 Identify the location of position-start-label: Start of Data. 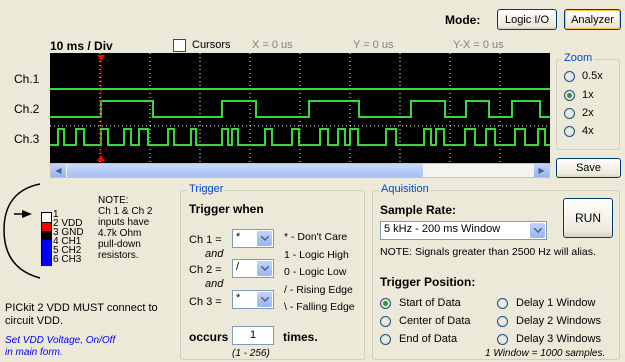
(430, 303).